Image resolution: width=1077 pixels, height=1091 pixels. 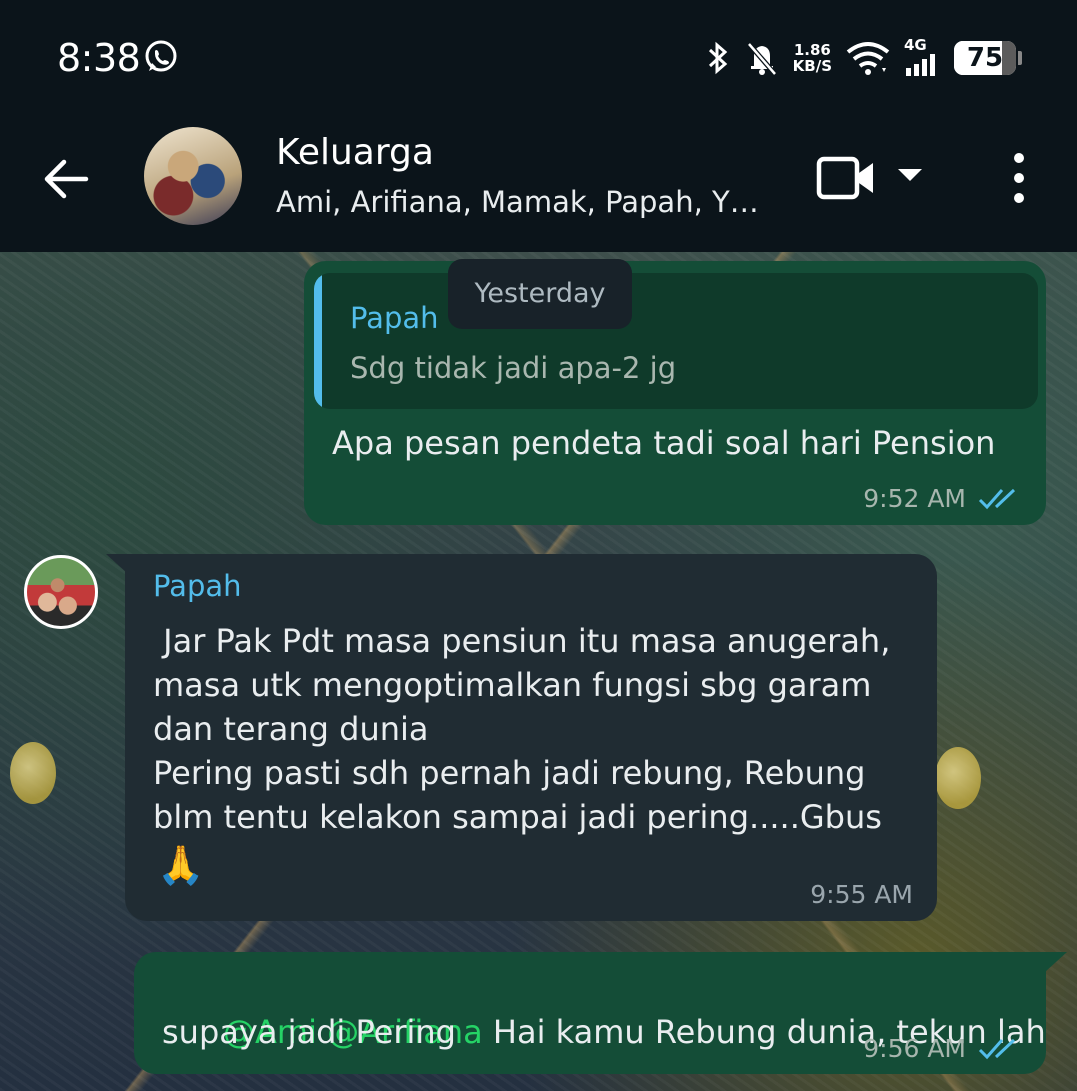 I want to click on battery-nub, so click(x=1020, y=58).